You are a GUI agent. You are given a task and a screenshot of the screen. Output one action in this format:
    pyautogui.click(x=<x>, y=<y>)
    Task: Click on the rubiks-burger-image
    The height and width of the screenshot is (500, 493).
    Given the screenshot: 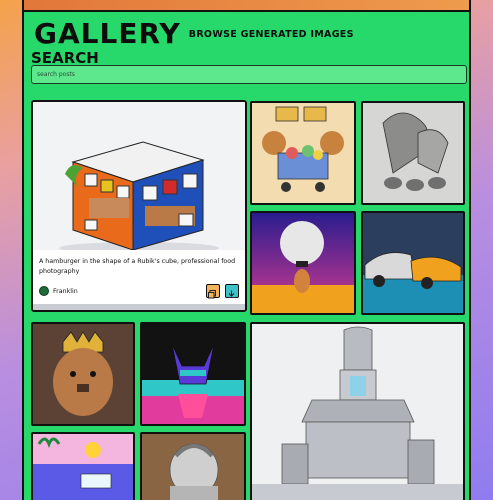 What is the action you would take?
    pyautogui.click(x=139, y=176)
    